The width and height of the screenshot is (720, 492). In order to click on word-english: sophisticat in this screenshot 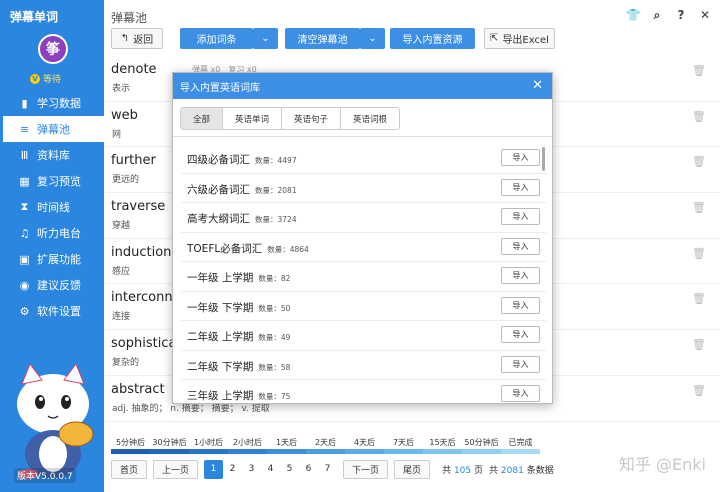, I will do `click(146, 344)`.